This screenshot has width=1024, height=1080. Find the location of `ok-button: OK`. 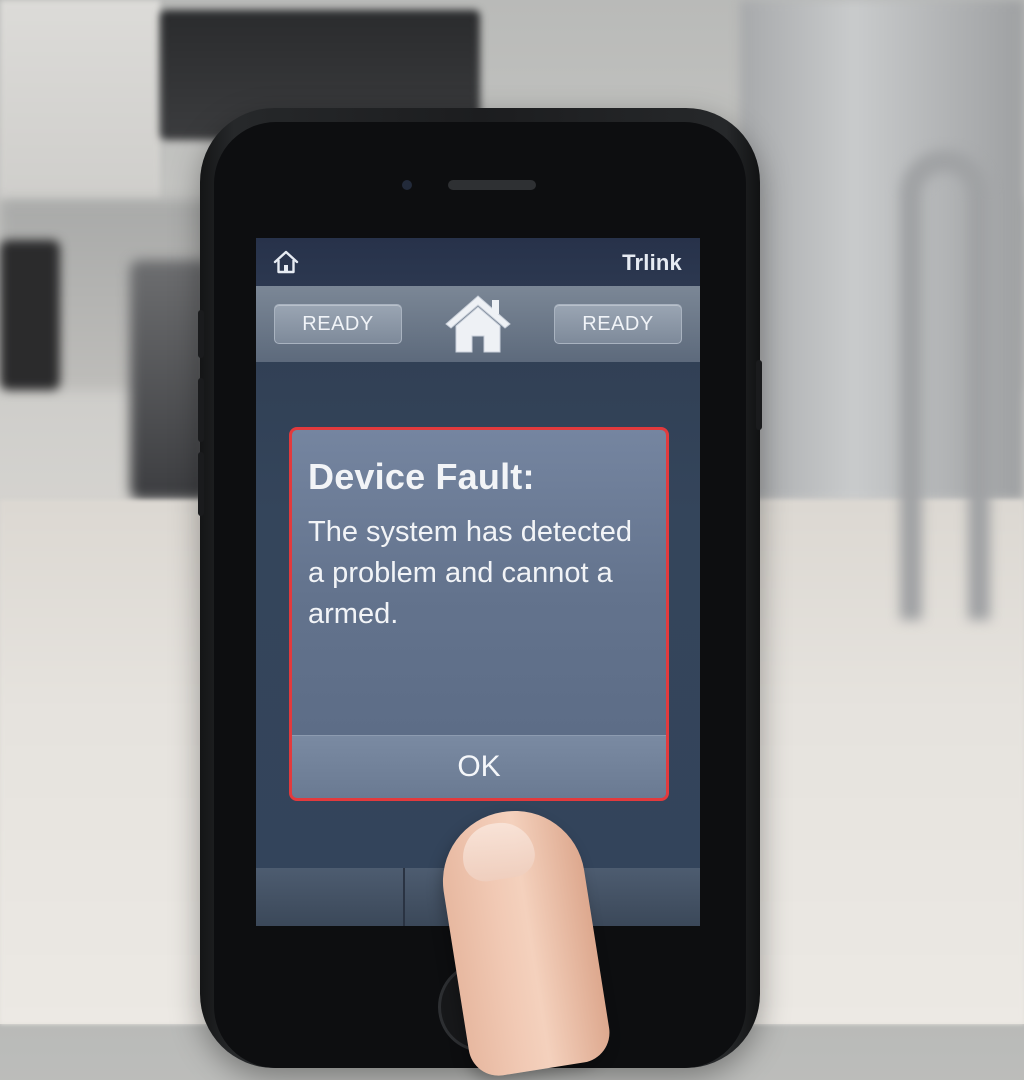

ok-button: OK is located at coordinates (479, 766).